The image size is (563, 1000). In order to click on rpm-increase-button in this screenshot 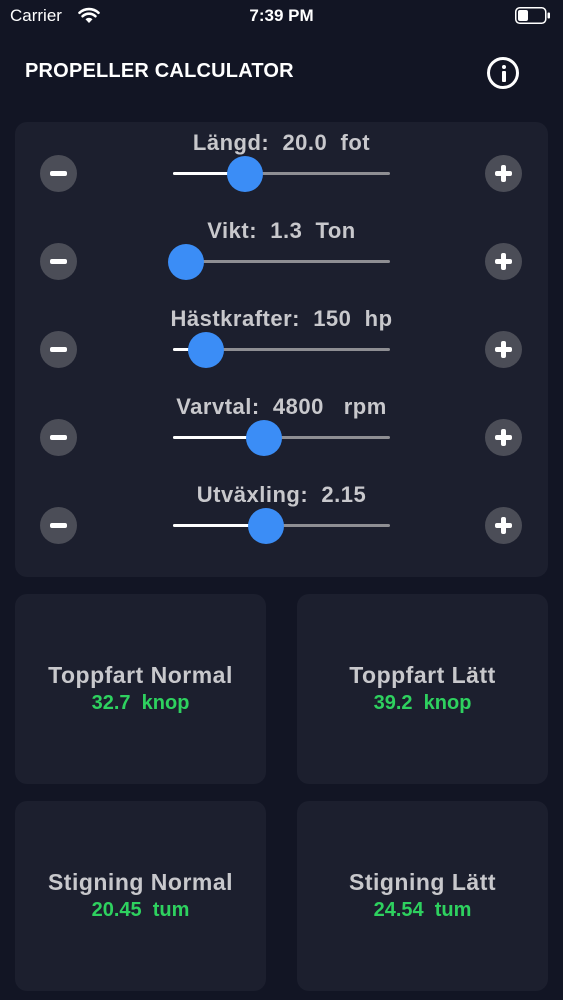, I will do `click(503, 437)`.